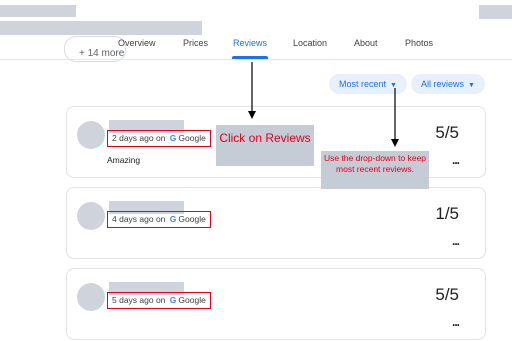  What do you see at coordinates (252, 115) in the screenshot?
I see `arrow-to-reviews-head` at bounding box center [252, 115].